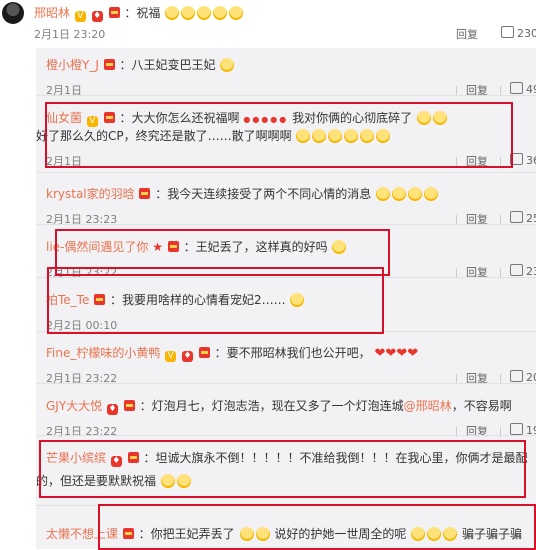 The image size is (536, 550). I want to click on avatar, so click(13, 13).